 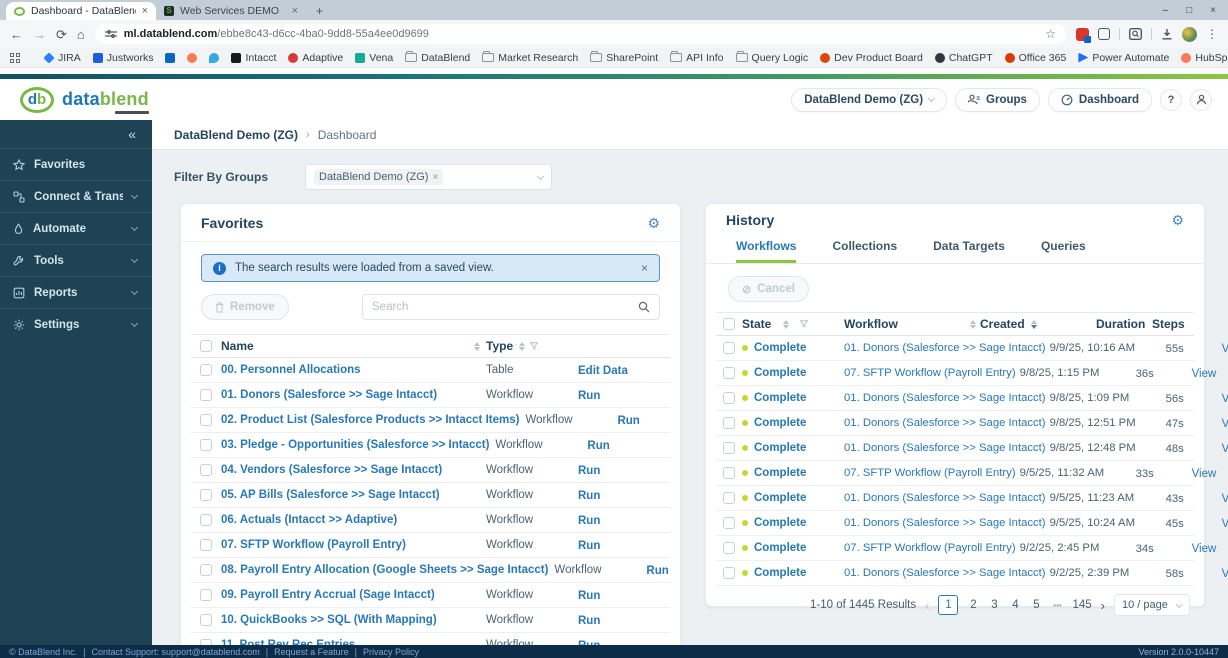 What do you see at coordinates (435, 177) in the screenshot?
I see `tag-remove-icon: ×` at bounding box center [435, 177].